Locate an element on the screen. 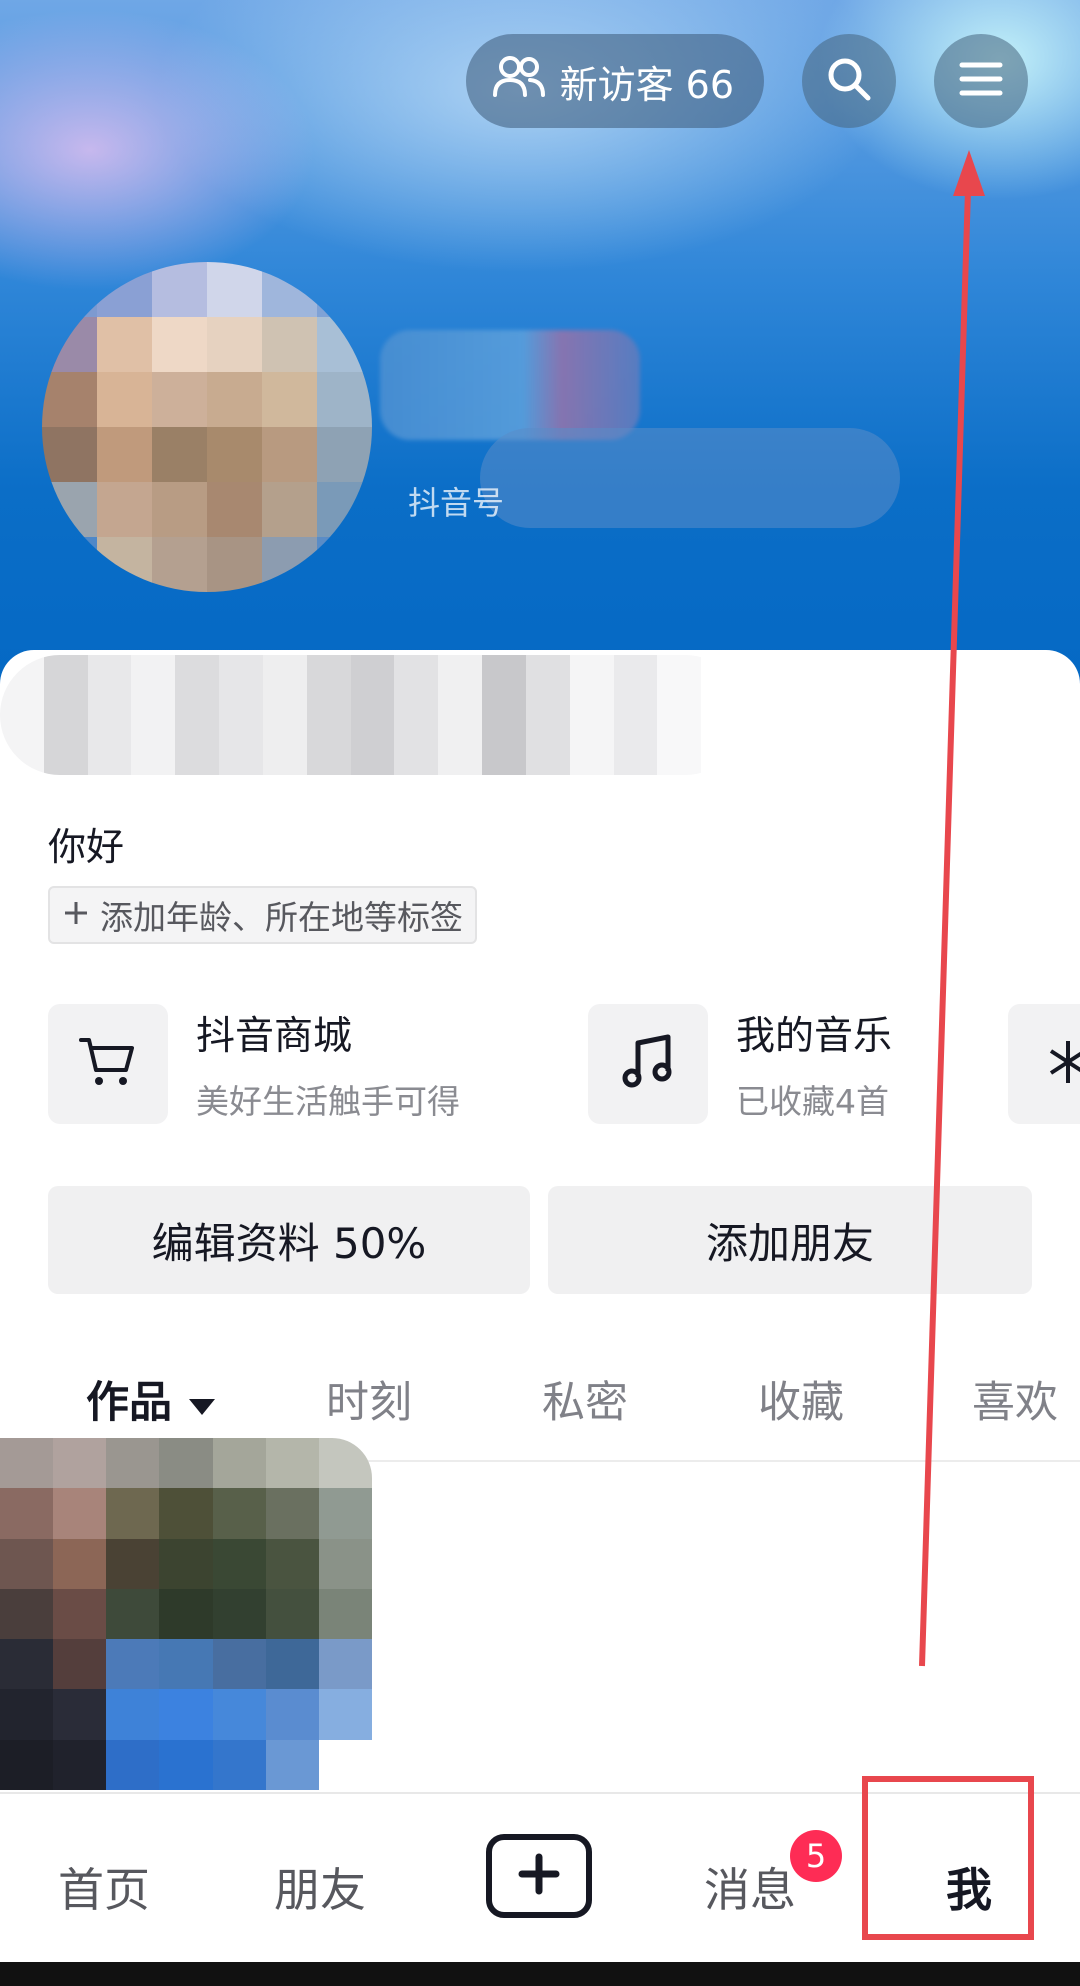 This screenshot has width=1080, height=1986. nav-friends: 朋友 is located at coordinates (320, 1887).